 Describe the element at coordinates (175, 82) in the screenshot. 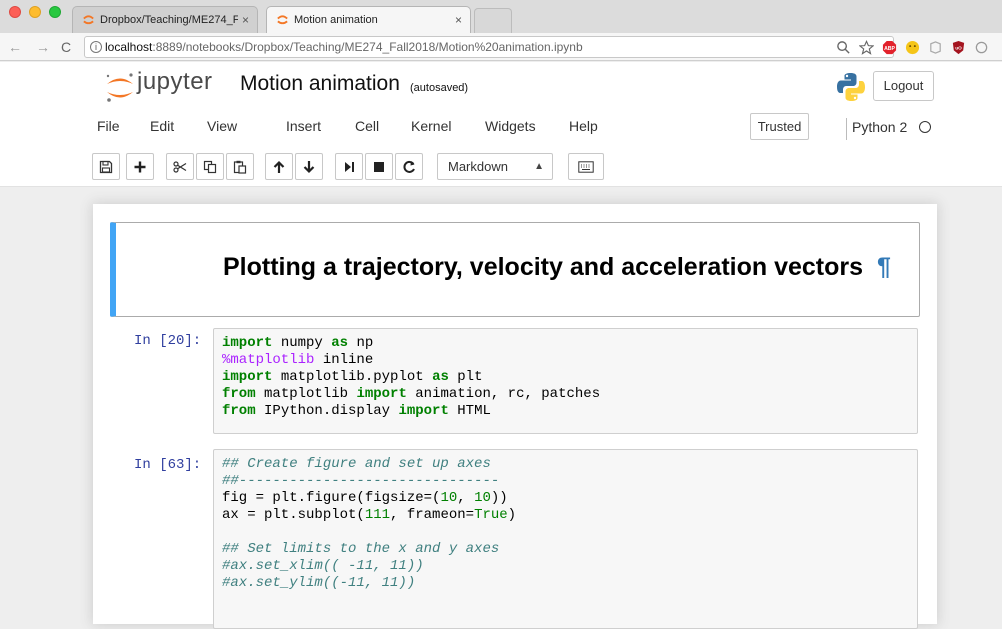

I see `jupyter-logo-text: jupyter` at that location.